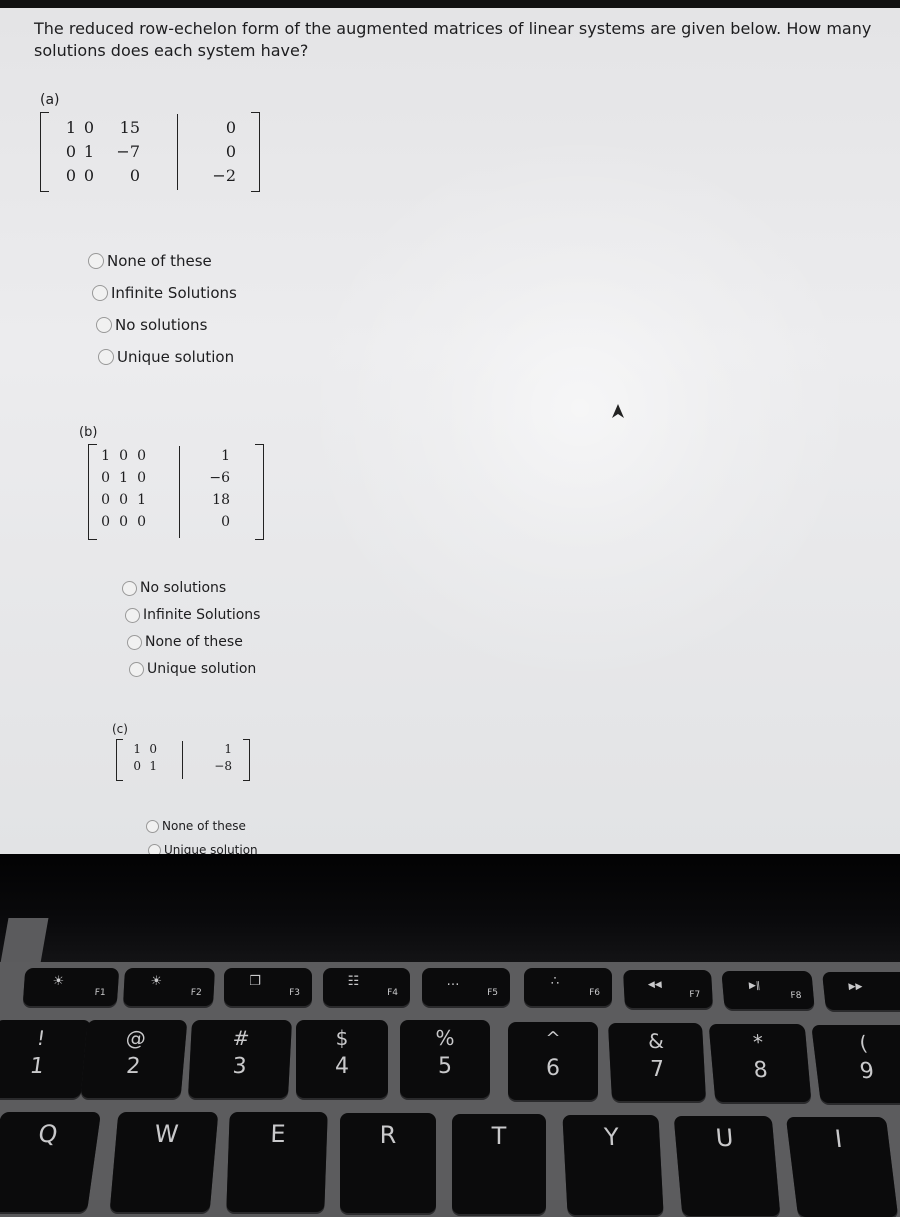 Image resolution: width=900 pixels, height=1217 pixels. Describe the element at coordinates (277, 1162) in the screenshot. I see `key-e: E` at that location.